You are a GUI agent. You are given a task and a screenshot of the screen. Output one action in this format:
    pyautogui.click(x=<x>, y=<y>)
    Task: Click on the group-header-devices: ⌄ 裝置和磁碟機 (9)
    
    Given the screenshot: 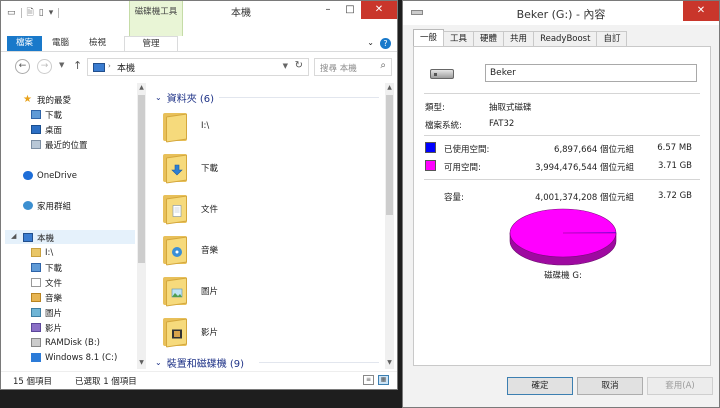 What is the action you would take?
    pyautogui.click(x=199, y=362)
    